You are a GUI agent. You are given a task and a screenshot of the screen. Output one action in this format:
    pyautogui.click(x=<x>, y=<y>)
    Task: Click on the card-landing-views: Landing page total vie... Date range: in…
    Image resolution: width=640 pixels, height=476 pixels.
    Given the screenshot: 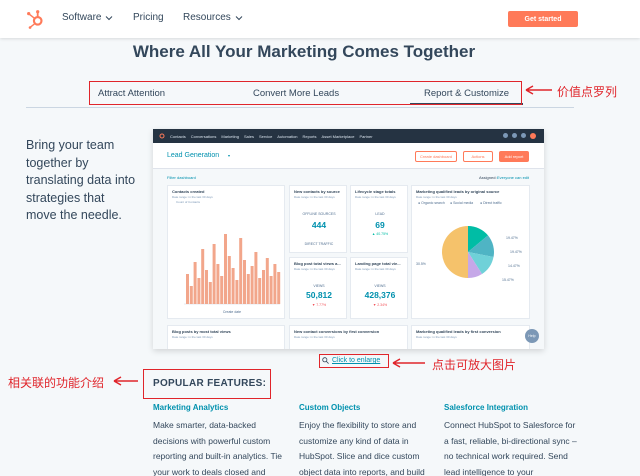 What is the action you would take?
    pyautogui.click(x=379, y=288)
    